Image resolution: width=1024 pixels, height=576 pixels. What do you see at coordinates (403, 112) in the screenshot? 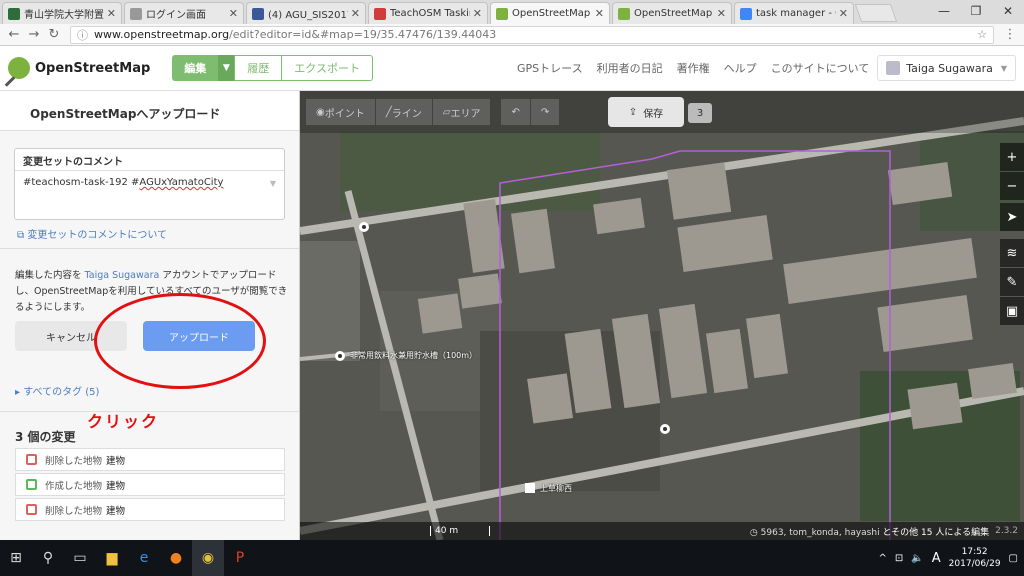
I see `add-line-button: ╱ ライン` at bounding box center [403, 112].